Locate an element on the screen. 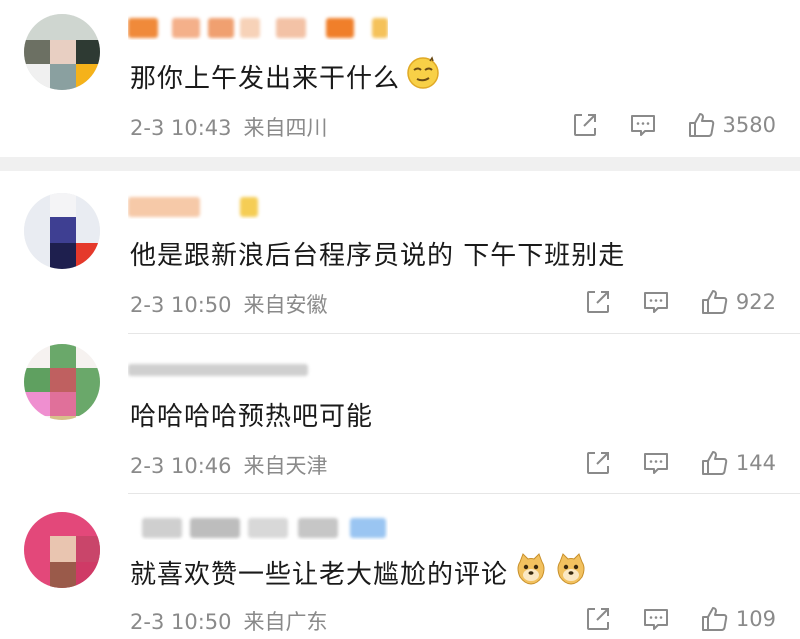 The height and width of the screenshot is (639, 800). like-button: 144 is located at coordinates (738, 463).